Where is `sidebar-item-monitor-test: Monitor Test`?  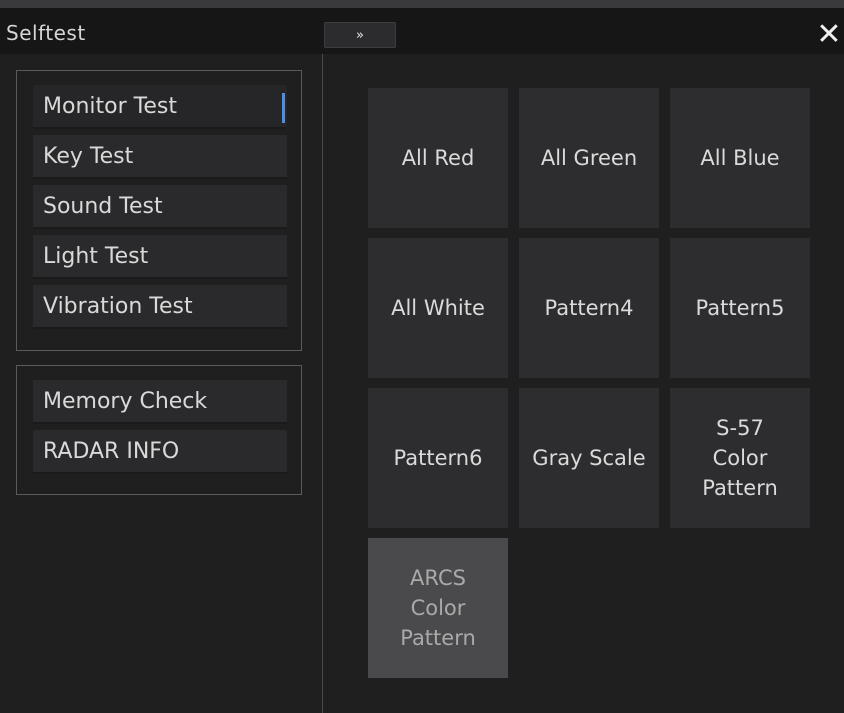 sidebar-item-monitor-test: Monitor Test is located at coordinates (160, 107).